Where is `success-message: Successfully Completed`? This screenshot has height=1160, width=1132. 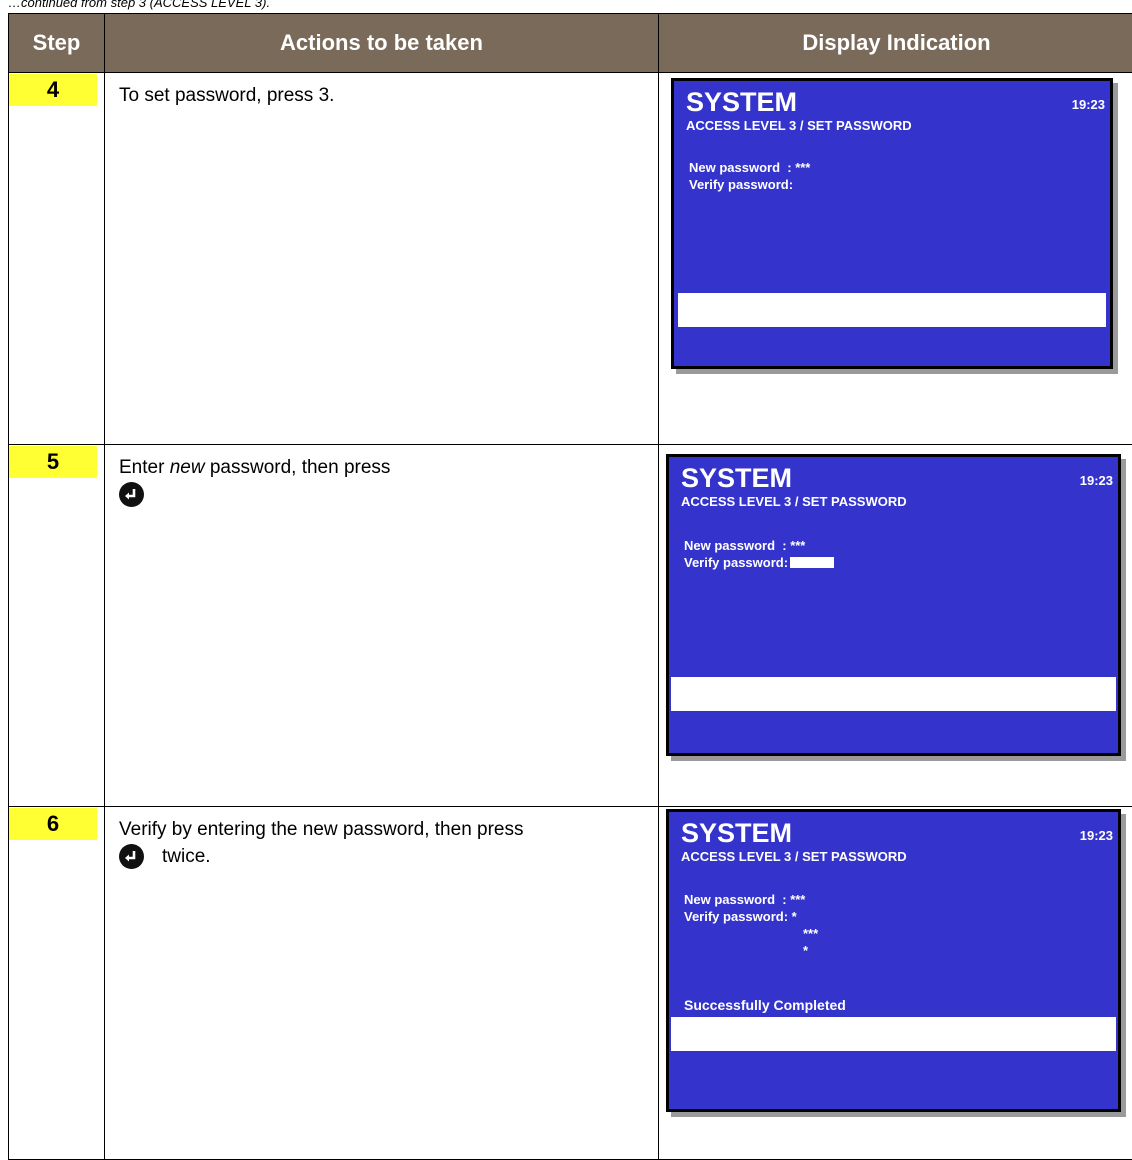
success-message: Successfully Completed is located at coordinates (765, 1005).